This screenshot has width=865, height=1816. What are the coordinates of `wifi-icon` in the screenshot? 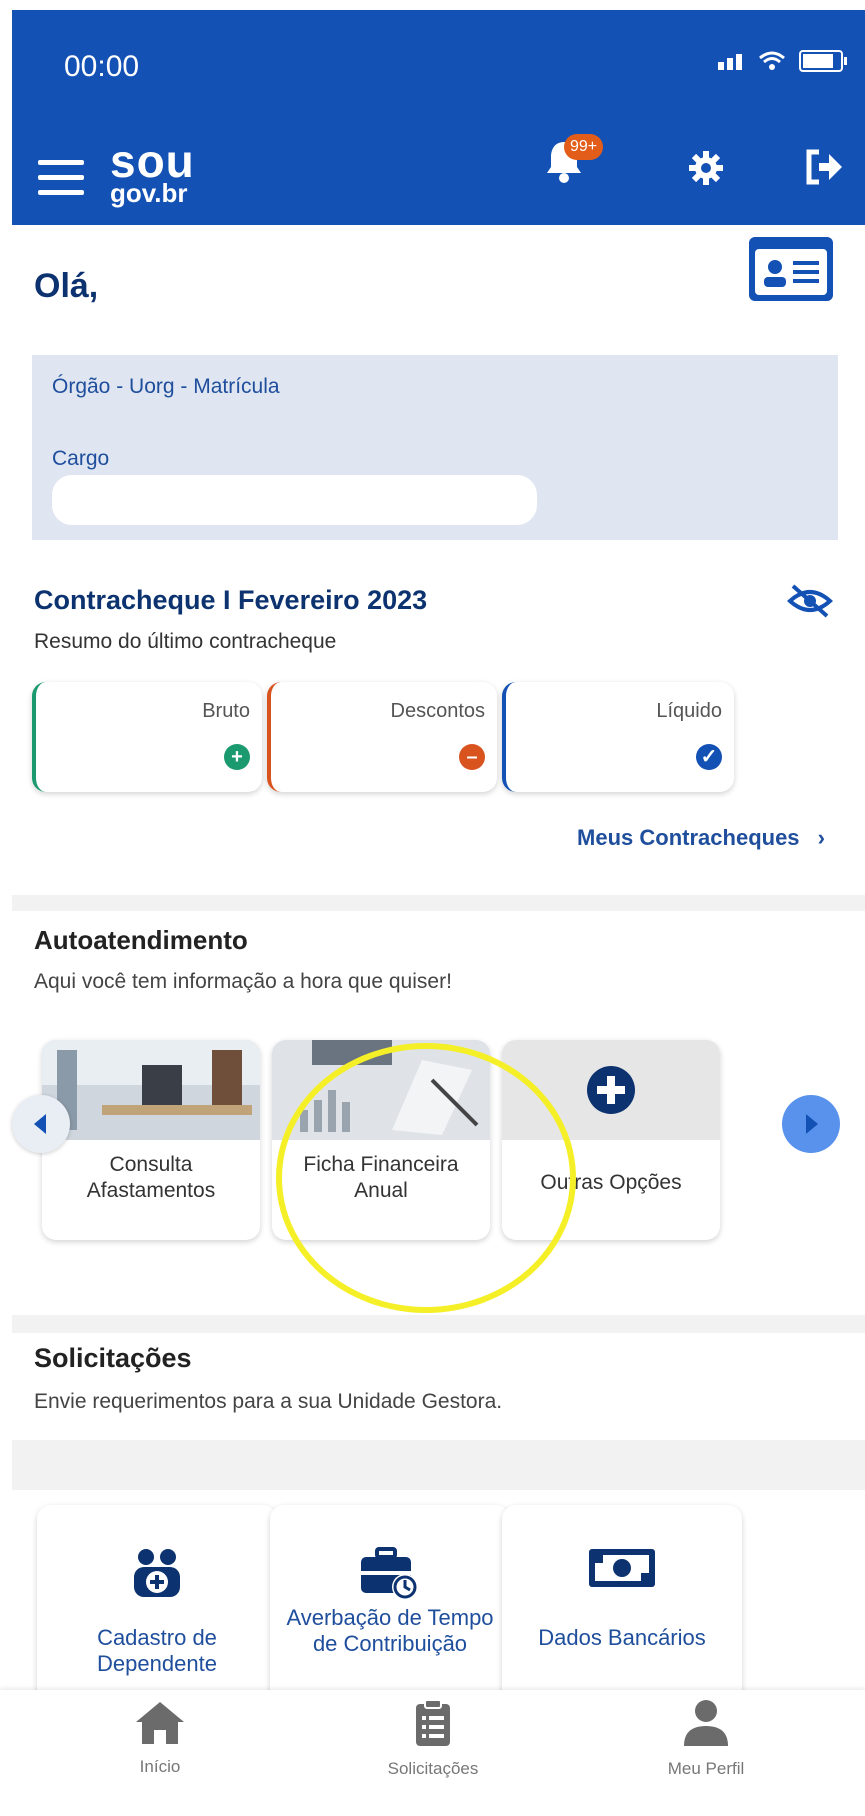 It's located at (772, 60).